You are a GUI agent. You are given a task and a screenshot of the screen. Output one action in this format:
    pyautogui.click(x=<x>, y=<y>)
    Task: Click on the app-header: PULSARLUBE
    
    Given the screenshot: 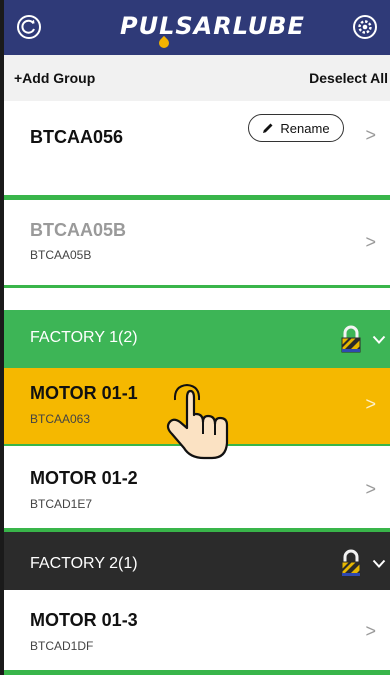 What is the action you would take?
    pyautogui.click(x=195, y=27)
    